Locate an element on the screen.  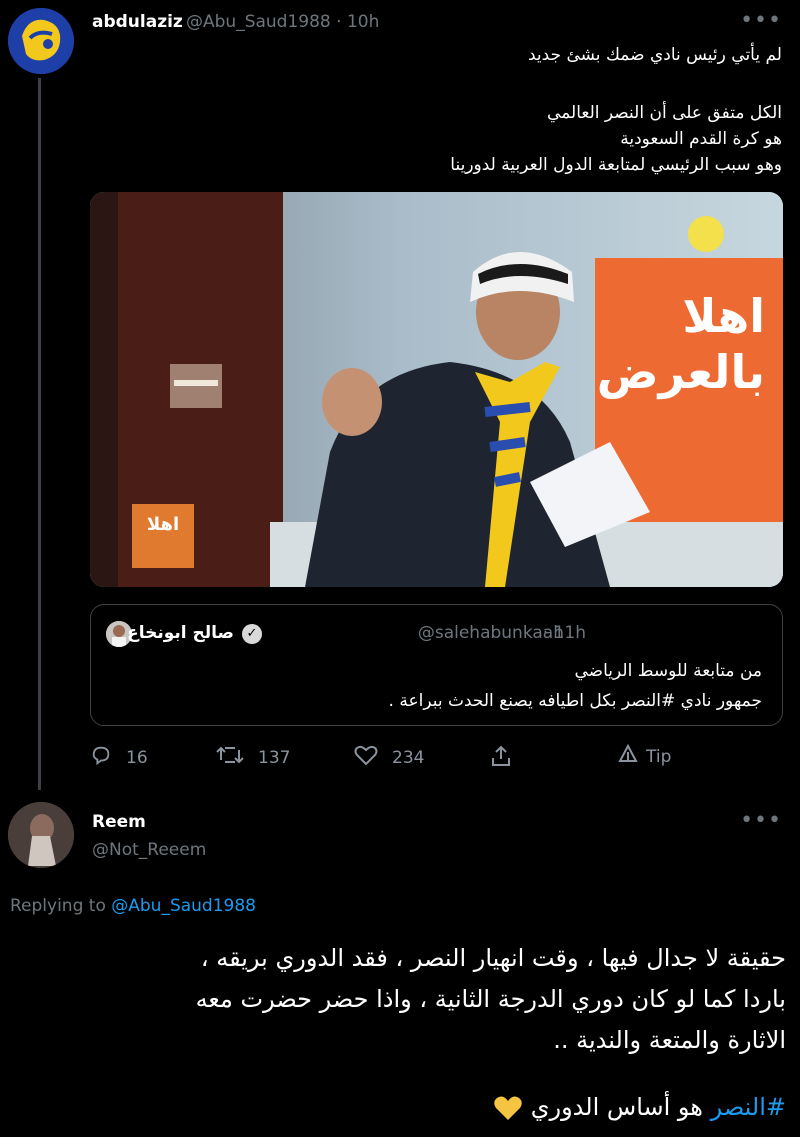
share-button is located at coordinates (508, 758).